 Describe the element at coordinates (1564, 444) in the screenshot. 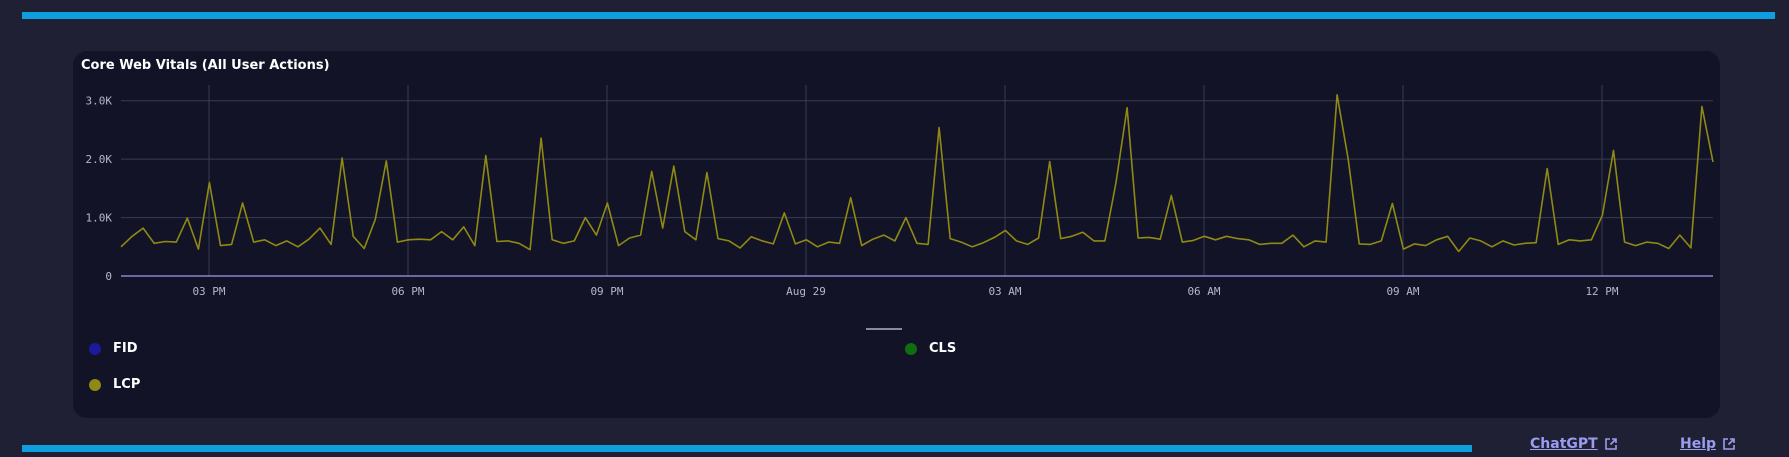

I see `chatgpt-label: ChatGPT` at that location.